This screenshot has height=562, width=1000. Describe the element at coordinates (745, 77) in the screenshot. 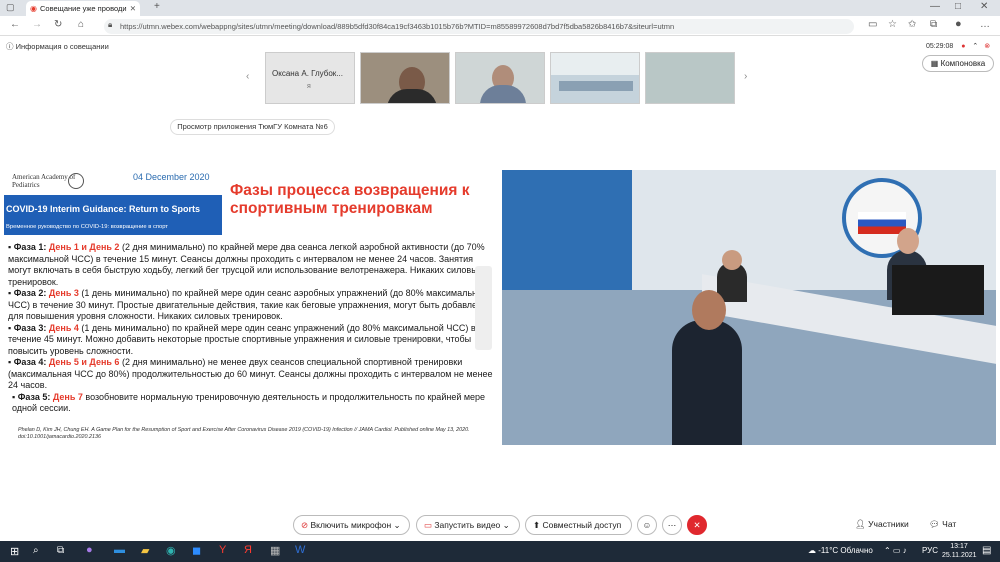

I see `thumbs-next-icon: ›` at that location.